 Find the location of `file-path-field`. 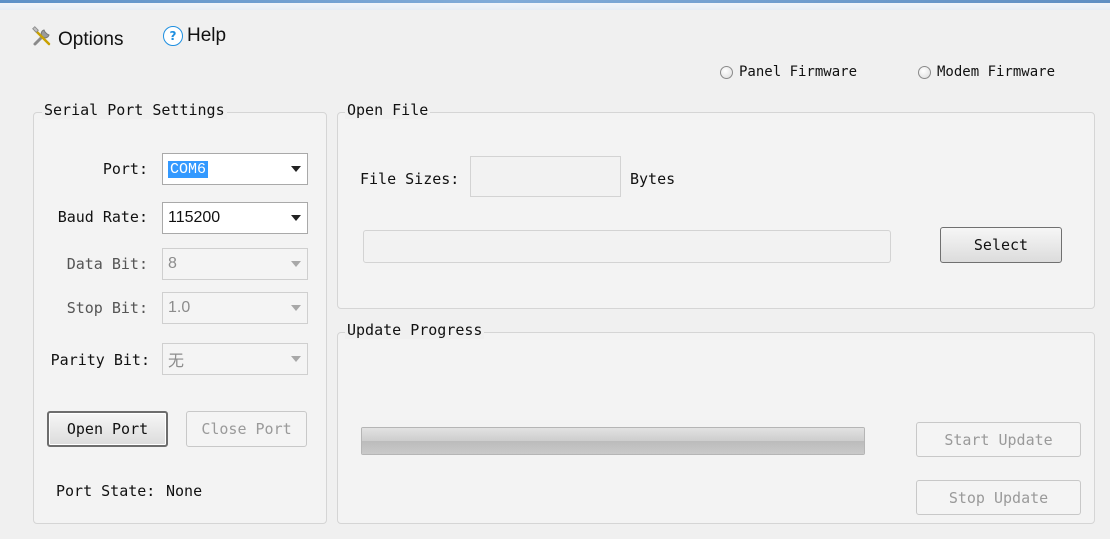

file-path-field is located at coordinates (627, 246).